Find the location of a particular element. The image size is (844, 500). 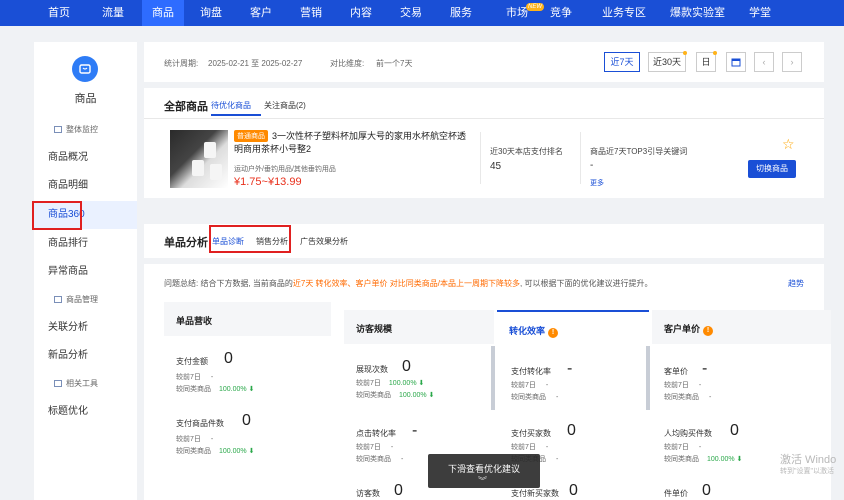

period-day-button: 日 is located at coordinates (706, 61).